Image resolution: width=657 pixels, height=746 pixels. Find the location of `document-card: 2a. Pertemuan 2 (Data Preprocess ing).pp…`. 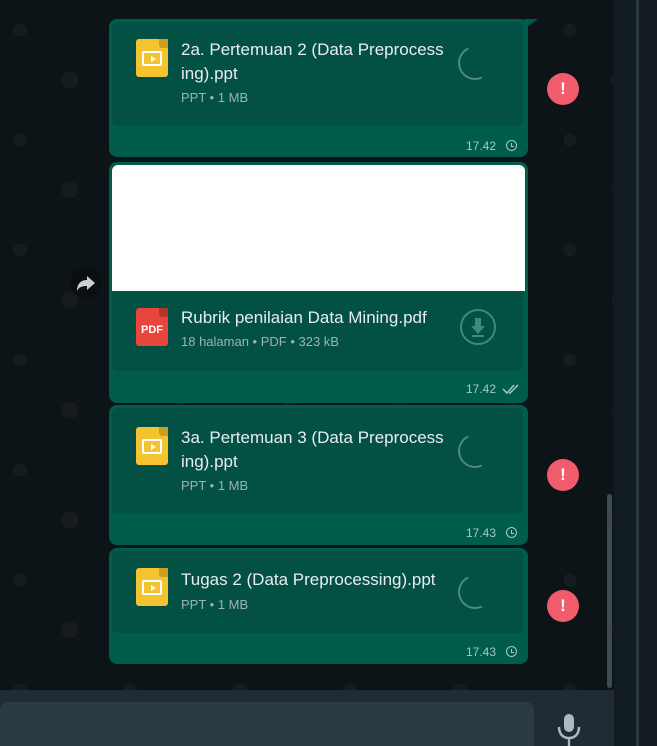

document-card: 2a. Pertemuan 2 (Data Preprocess ing).pp… is located at coordinates (317, 74).